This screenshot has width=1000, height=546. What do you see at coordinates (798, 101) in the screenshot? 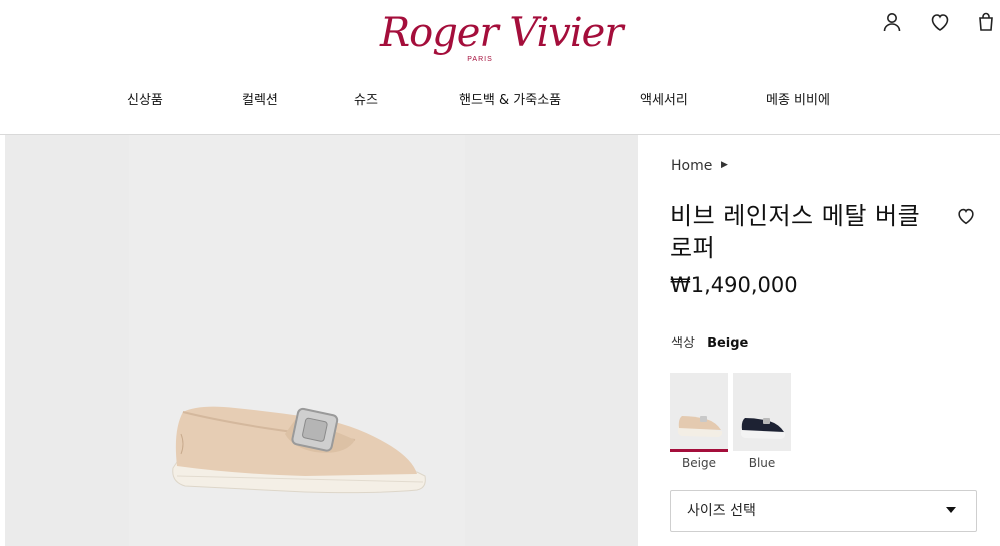
I see `nav-item-maison: 메종 비비에` at bounding box center [798, 101].